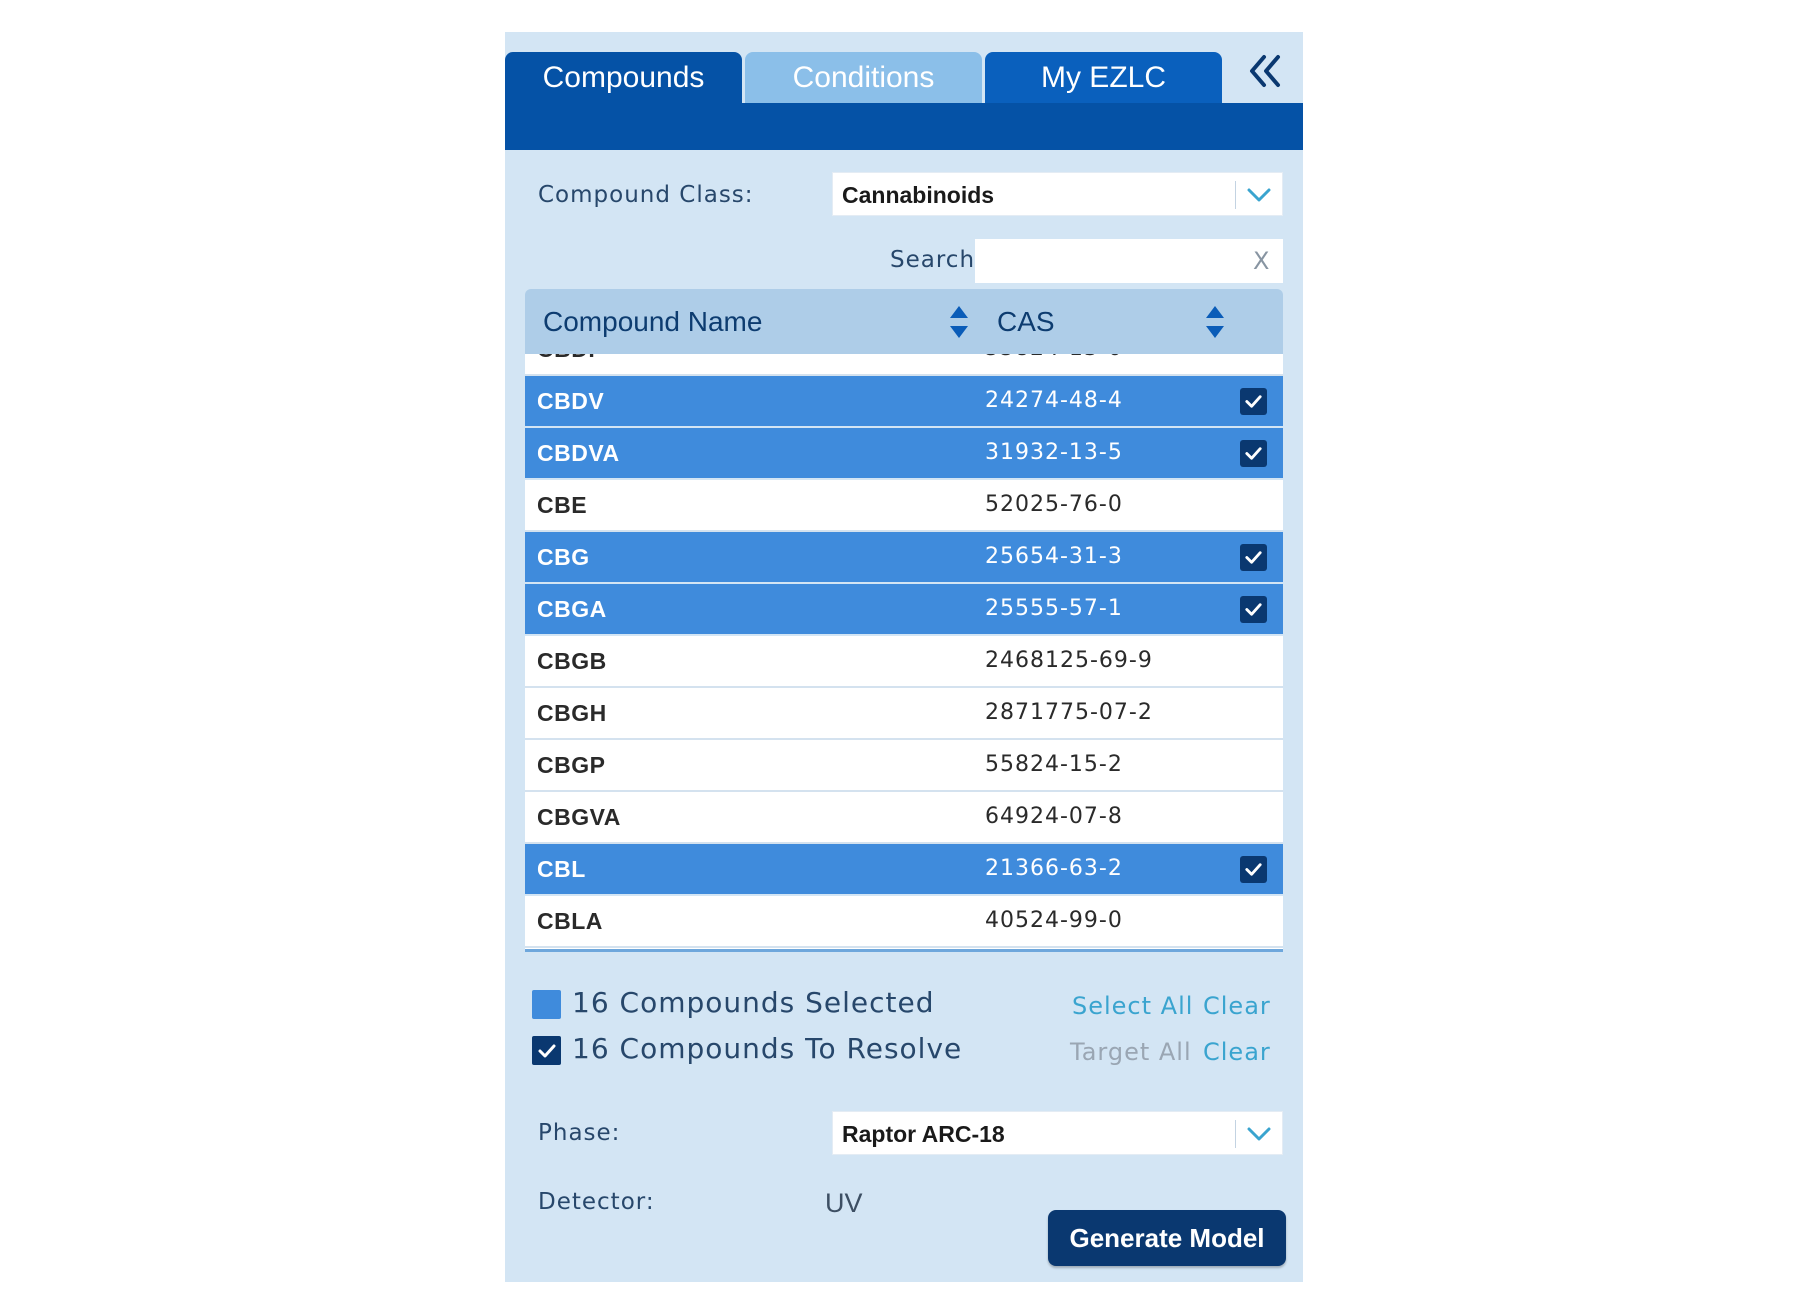  Describe the element at coordinates (1054, 556) in the screenshot. I see `cas-cell: 25654-31-3` at that location.